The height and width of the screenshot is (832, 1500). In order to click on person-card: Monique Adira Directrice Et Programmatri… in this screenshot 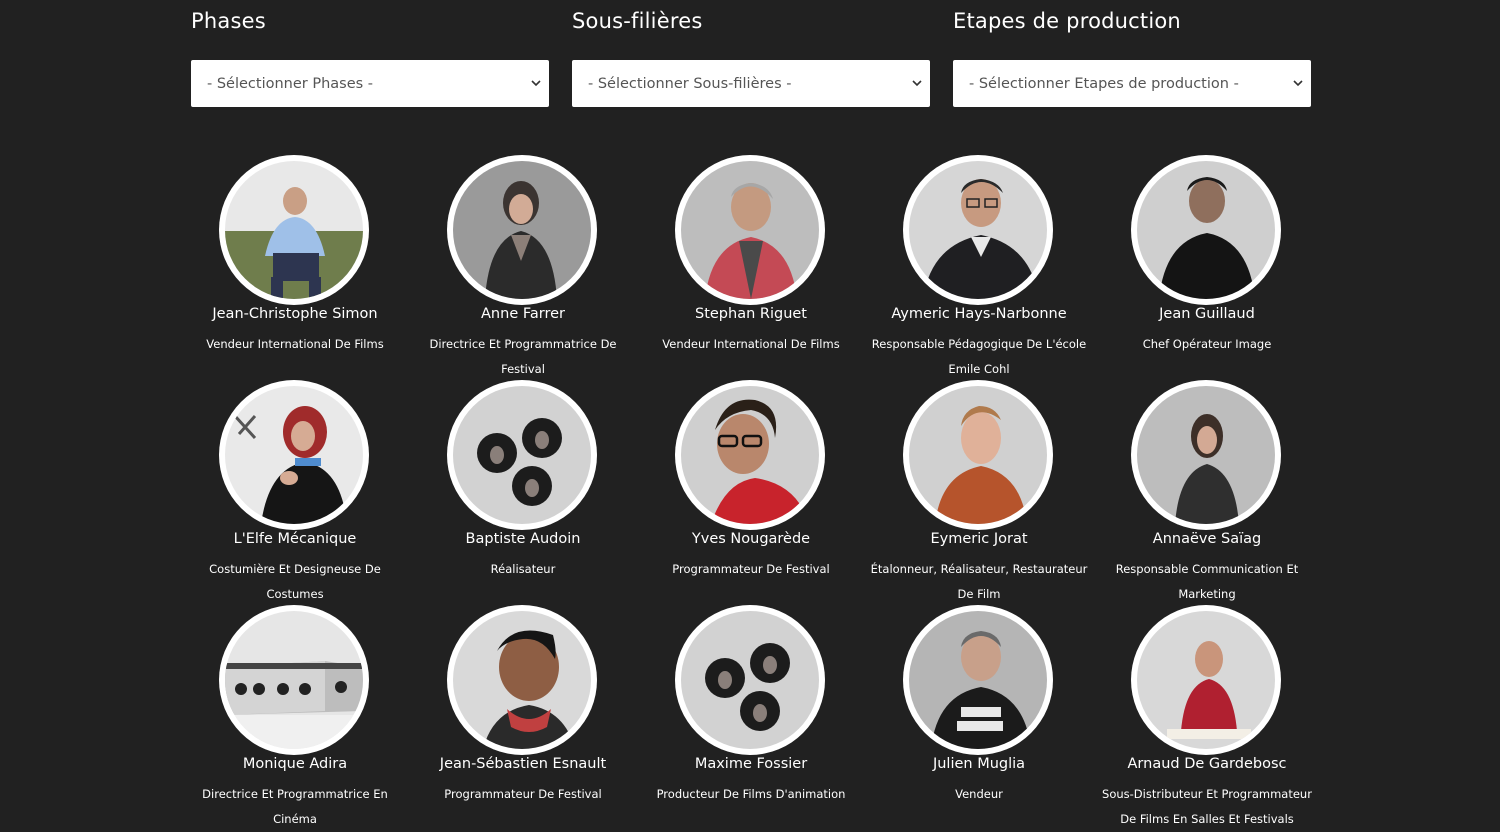, I will do `click(295, 717)`.